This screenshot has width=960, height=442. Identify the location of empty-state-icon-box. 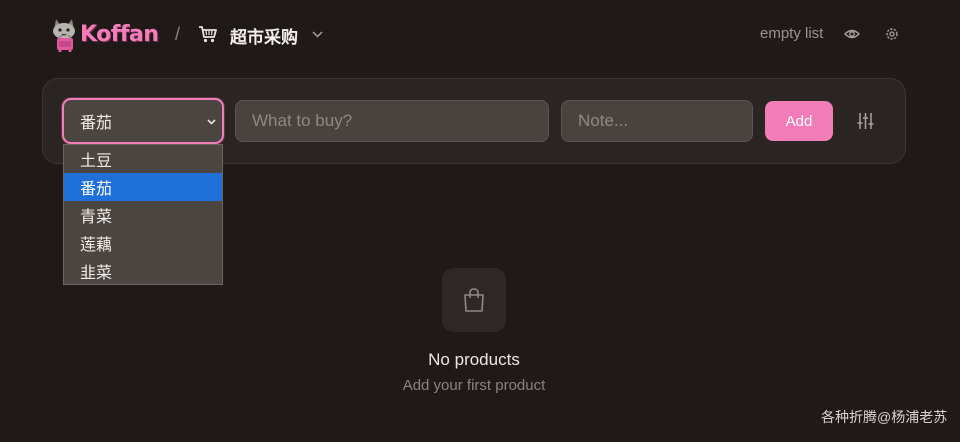
(474, 300).